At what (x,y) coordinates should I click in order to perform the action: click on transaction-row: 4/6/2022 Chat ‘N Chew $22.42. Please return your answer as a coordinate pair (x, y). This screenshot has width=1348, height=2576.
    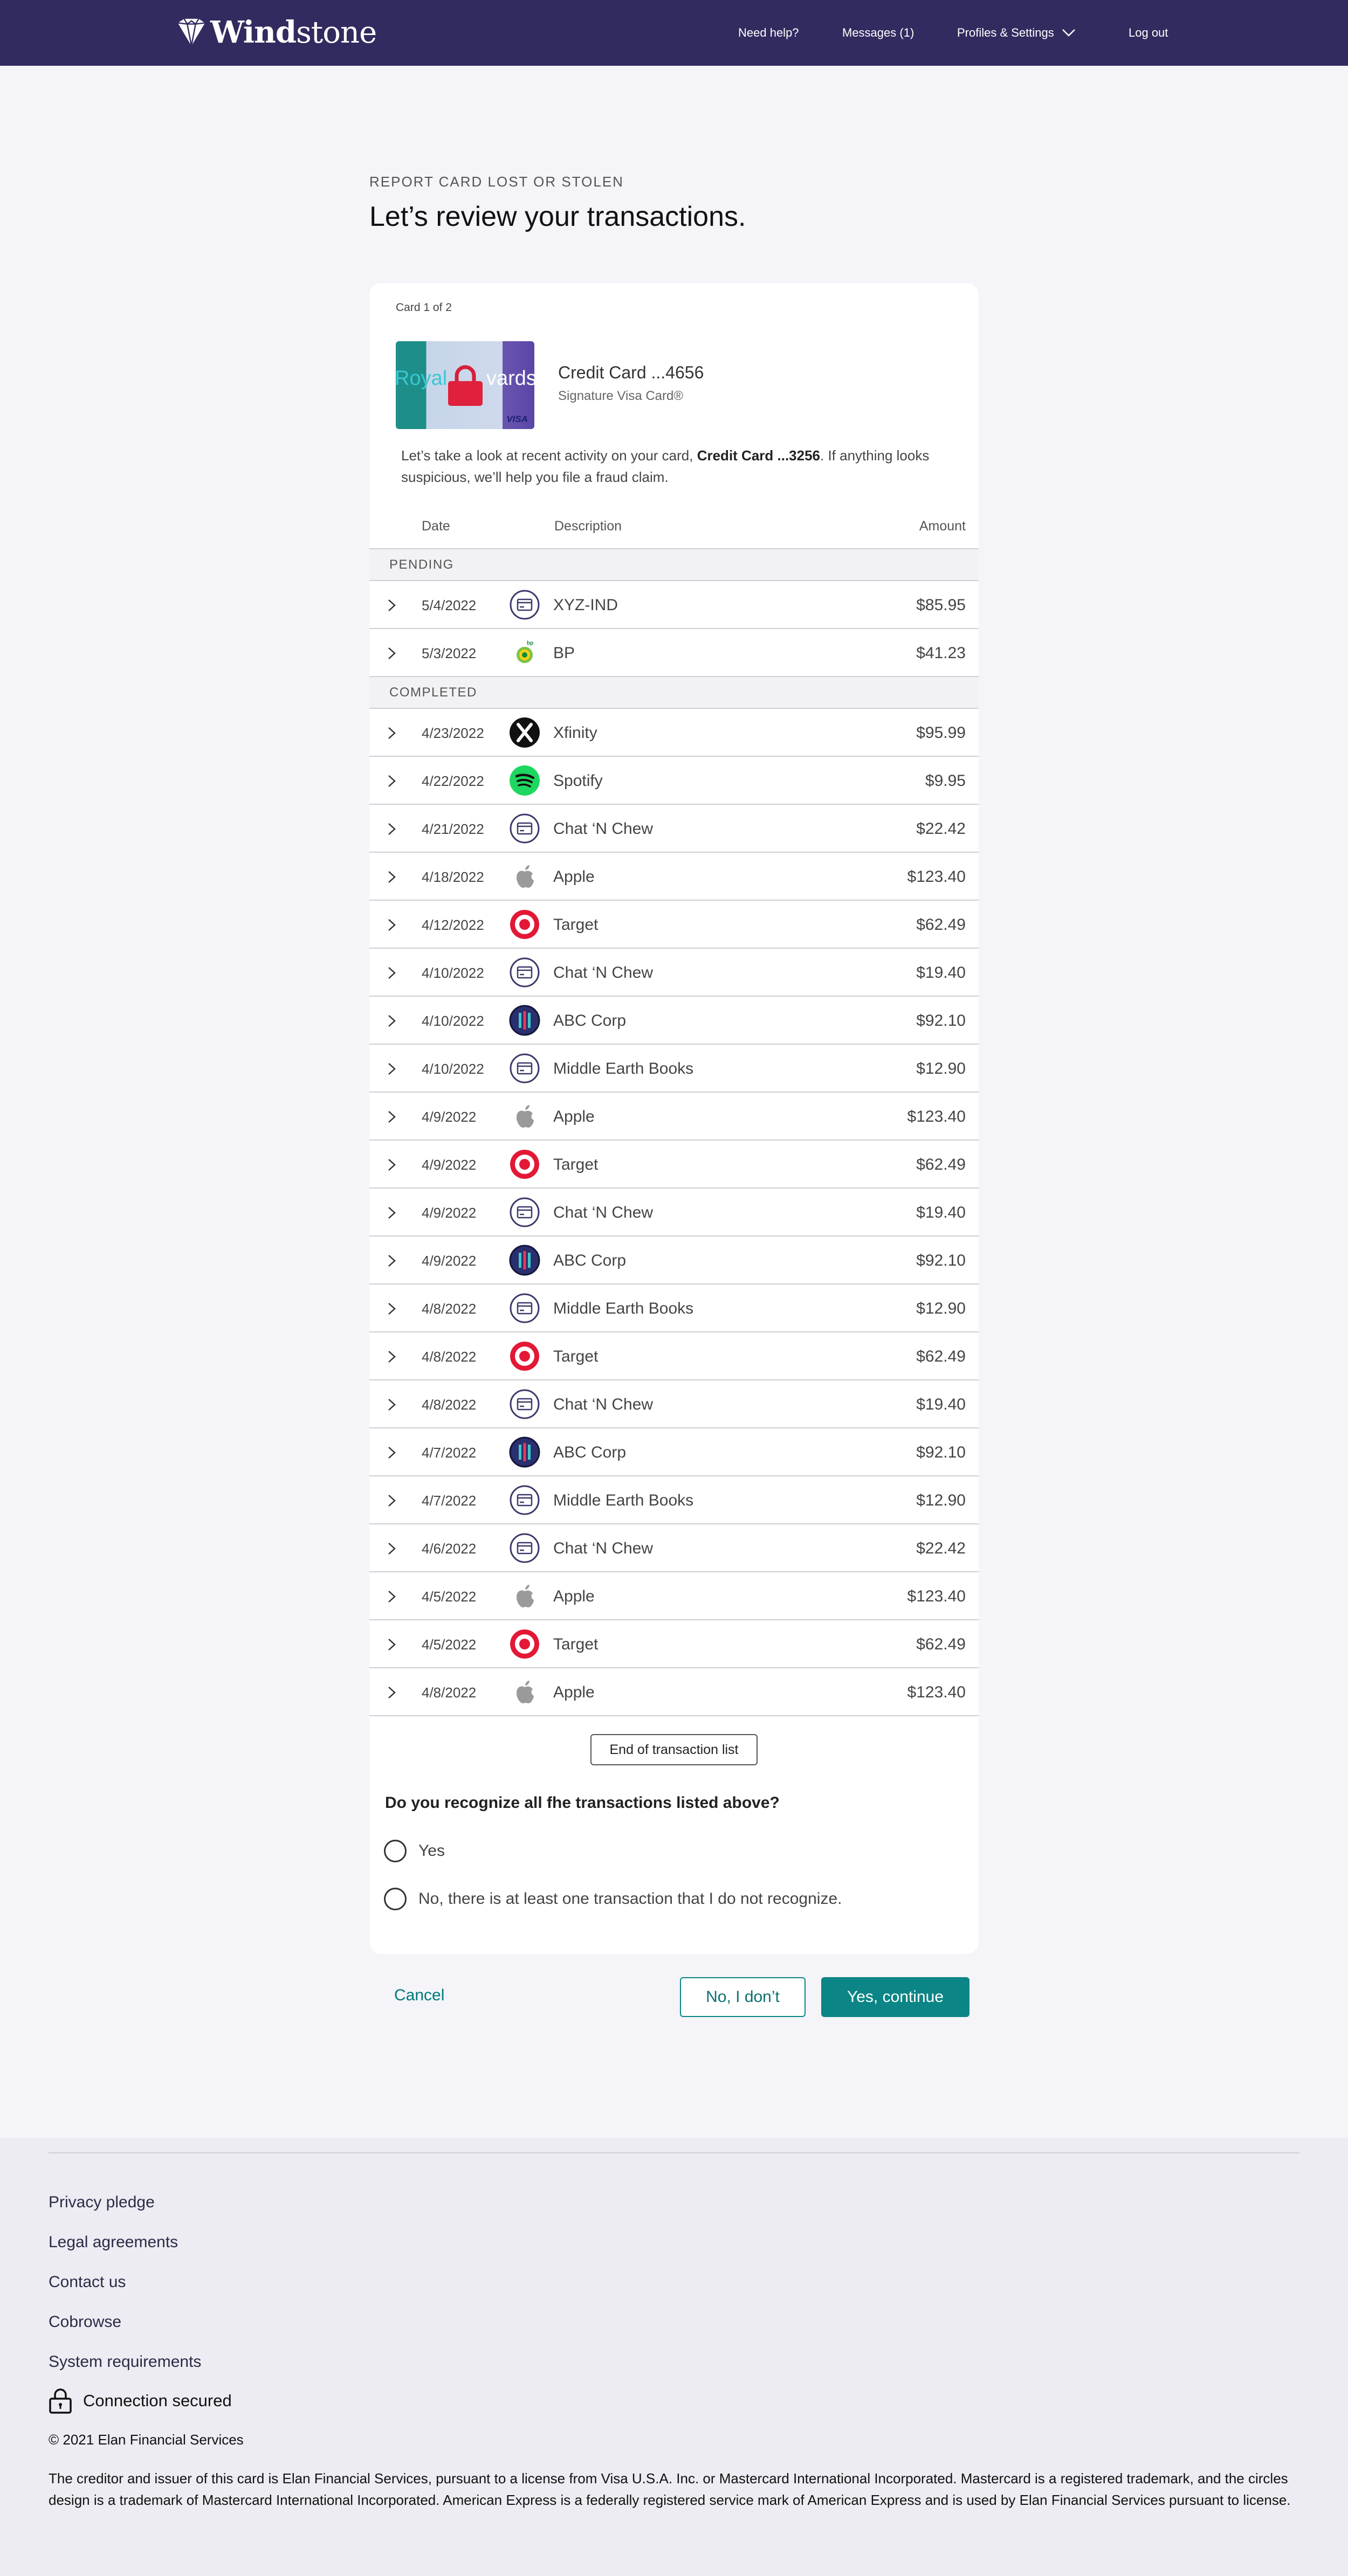
    Looking at the image, I should click on (674, 1548).